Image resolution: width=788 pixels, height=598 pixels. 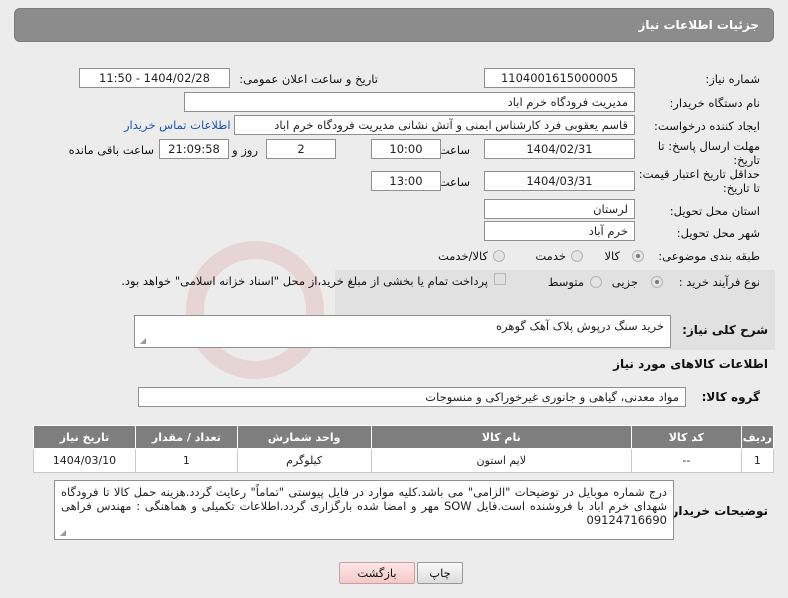 I want to click on reply-deadline-label: مهلت ارسال پاسخ: تا, so click(x=708, y=146).